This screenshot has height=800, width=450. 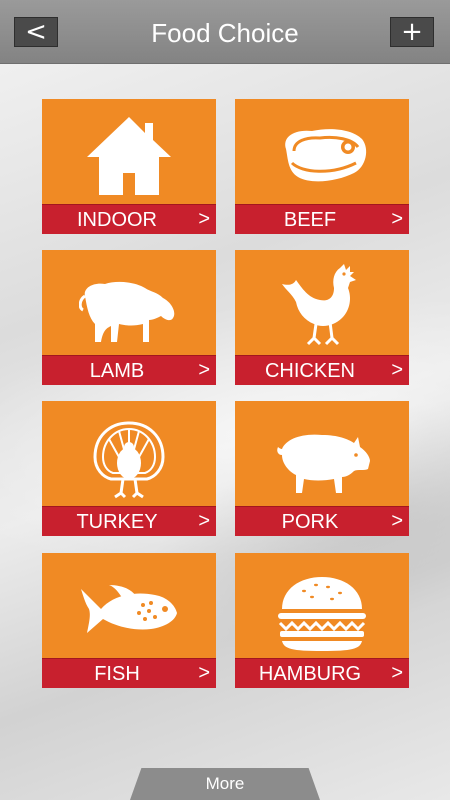 What do you see at coordinates (129, 460) in the screenshot?
I see `turkey-icon` at bounding box center [129, 460].